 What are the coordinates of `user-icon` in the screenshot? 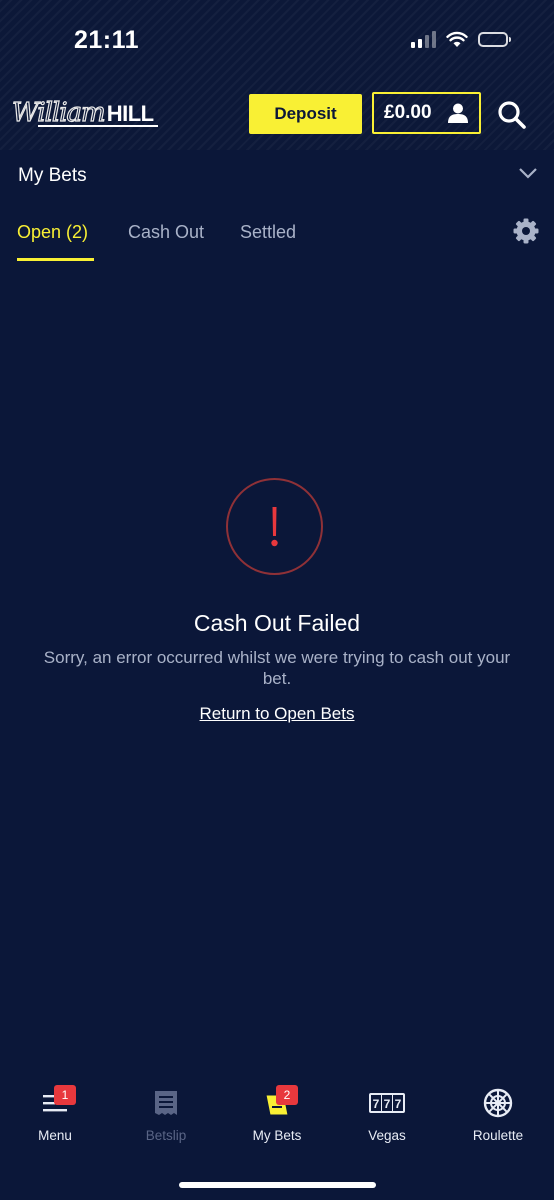 It's located at (458, 113).